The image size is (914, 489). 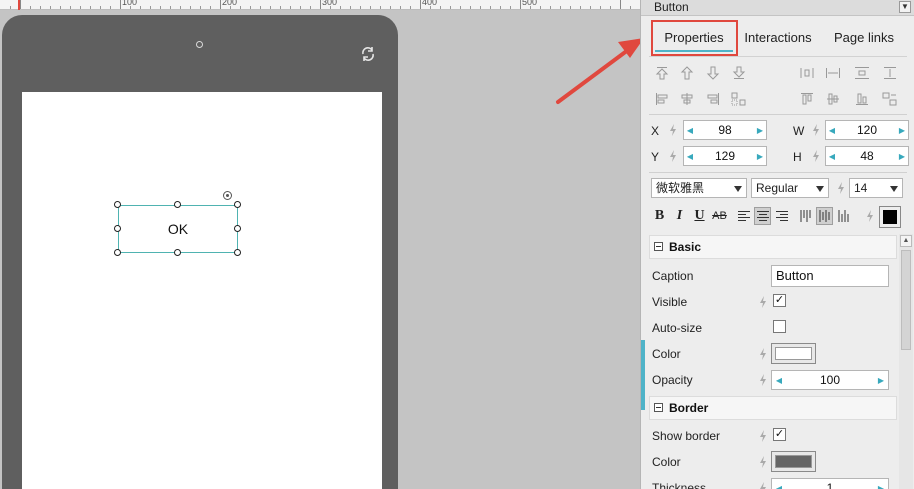 I want to click on resize-handle-right, so click(x=237, y=228).